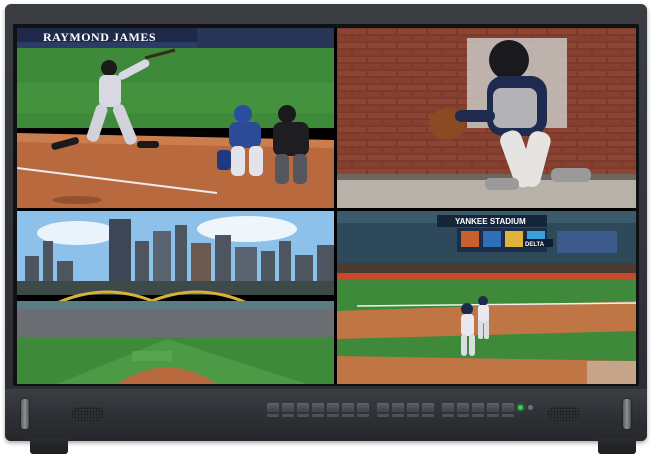 Image resolution: width=651 pixels, height=456 pixels. Describe the element at coordinates (627, 414) in the screenshot. I see `right-handle-icon` at that location.